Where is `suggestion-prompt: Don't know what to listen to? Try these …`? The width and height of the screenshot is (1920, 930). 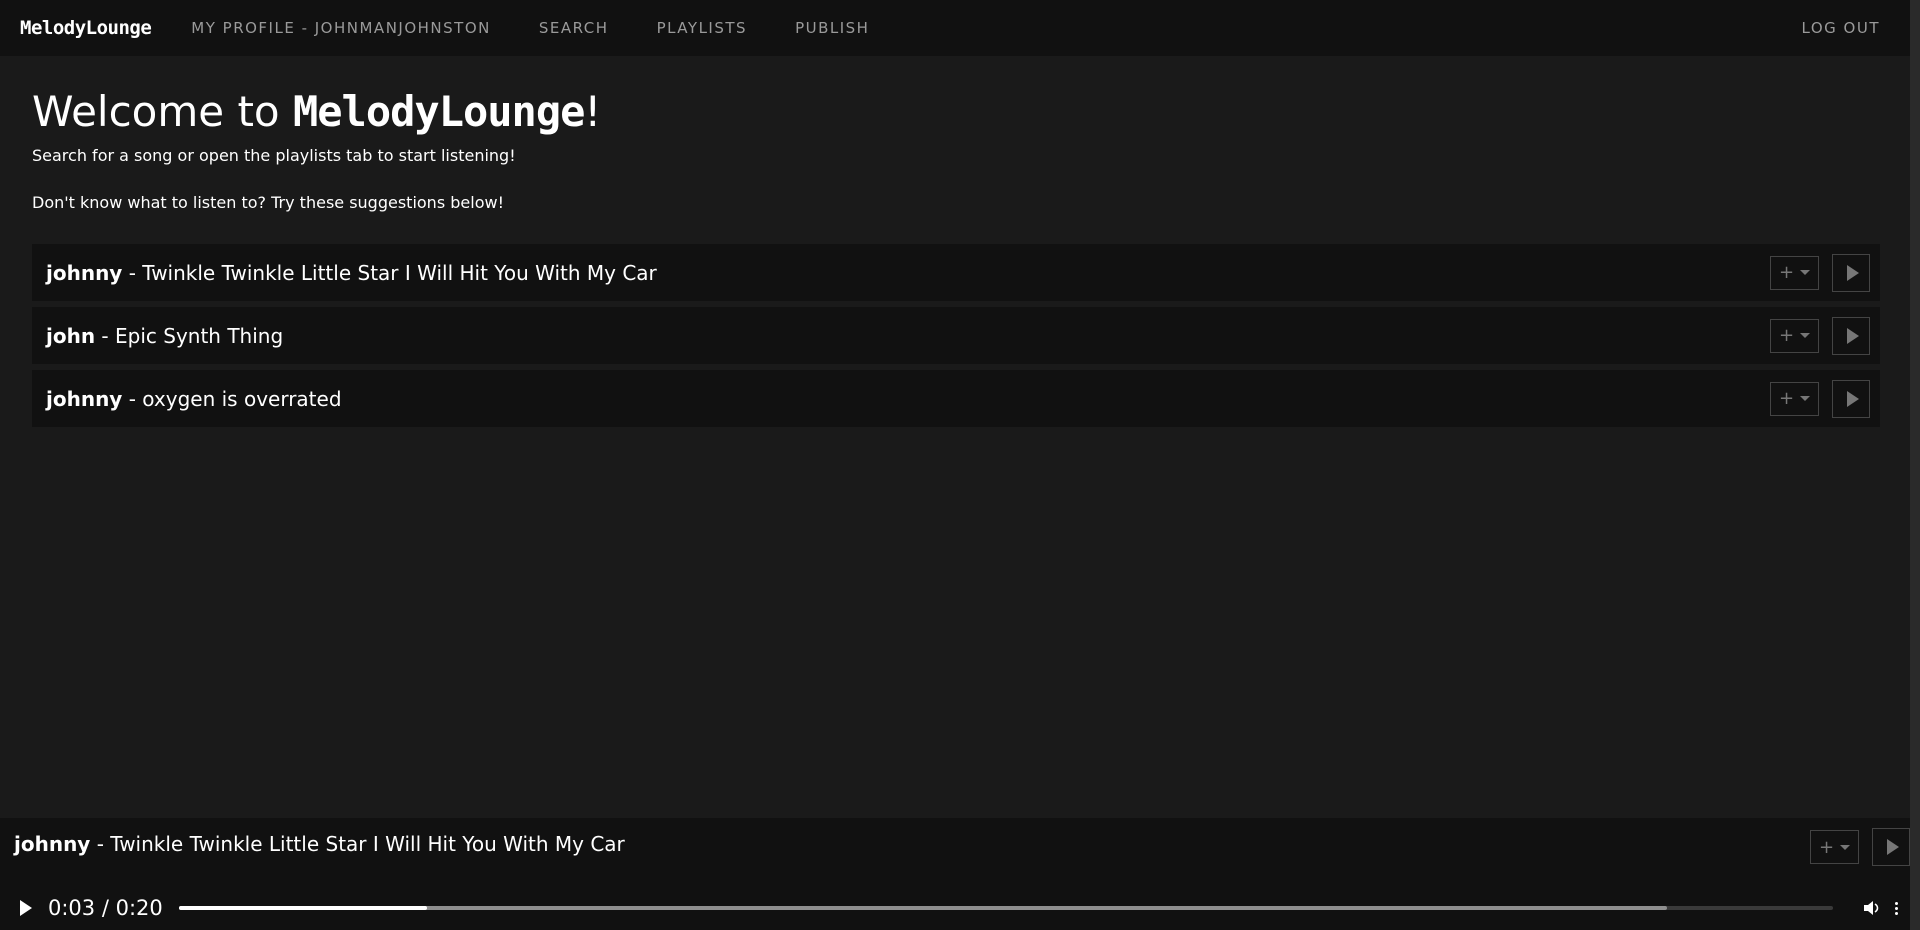 suggestion-prompt: Don't know what to listen to? Try these … is located at coordinates (268, 202).